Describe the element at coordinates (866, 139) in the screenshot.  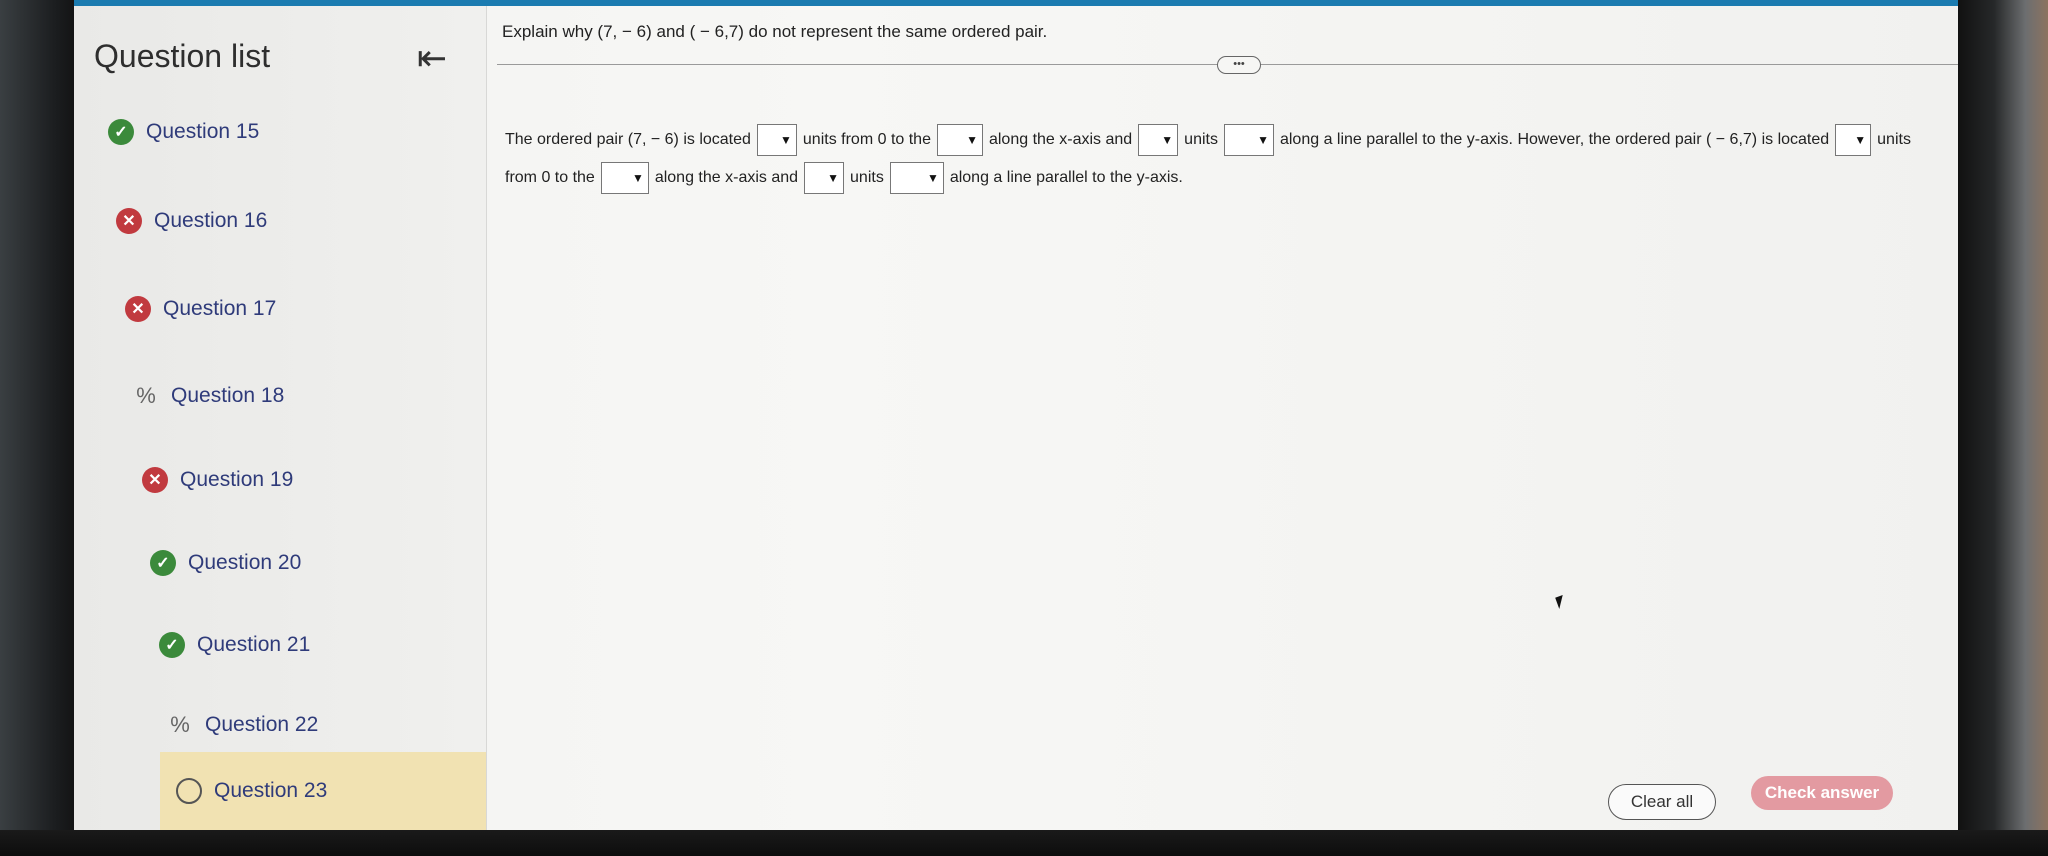
I see `answer-text: units from 0 to the` at that location.